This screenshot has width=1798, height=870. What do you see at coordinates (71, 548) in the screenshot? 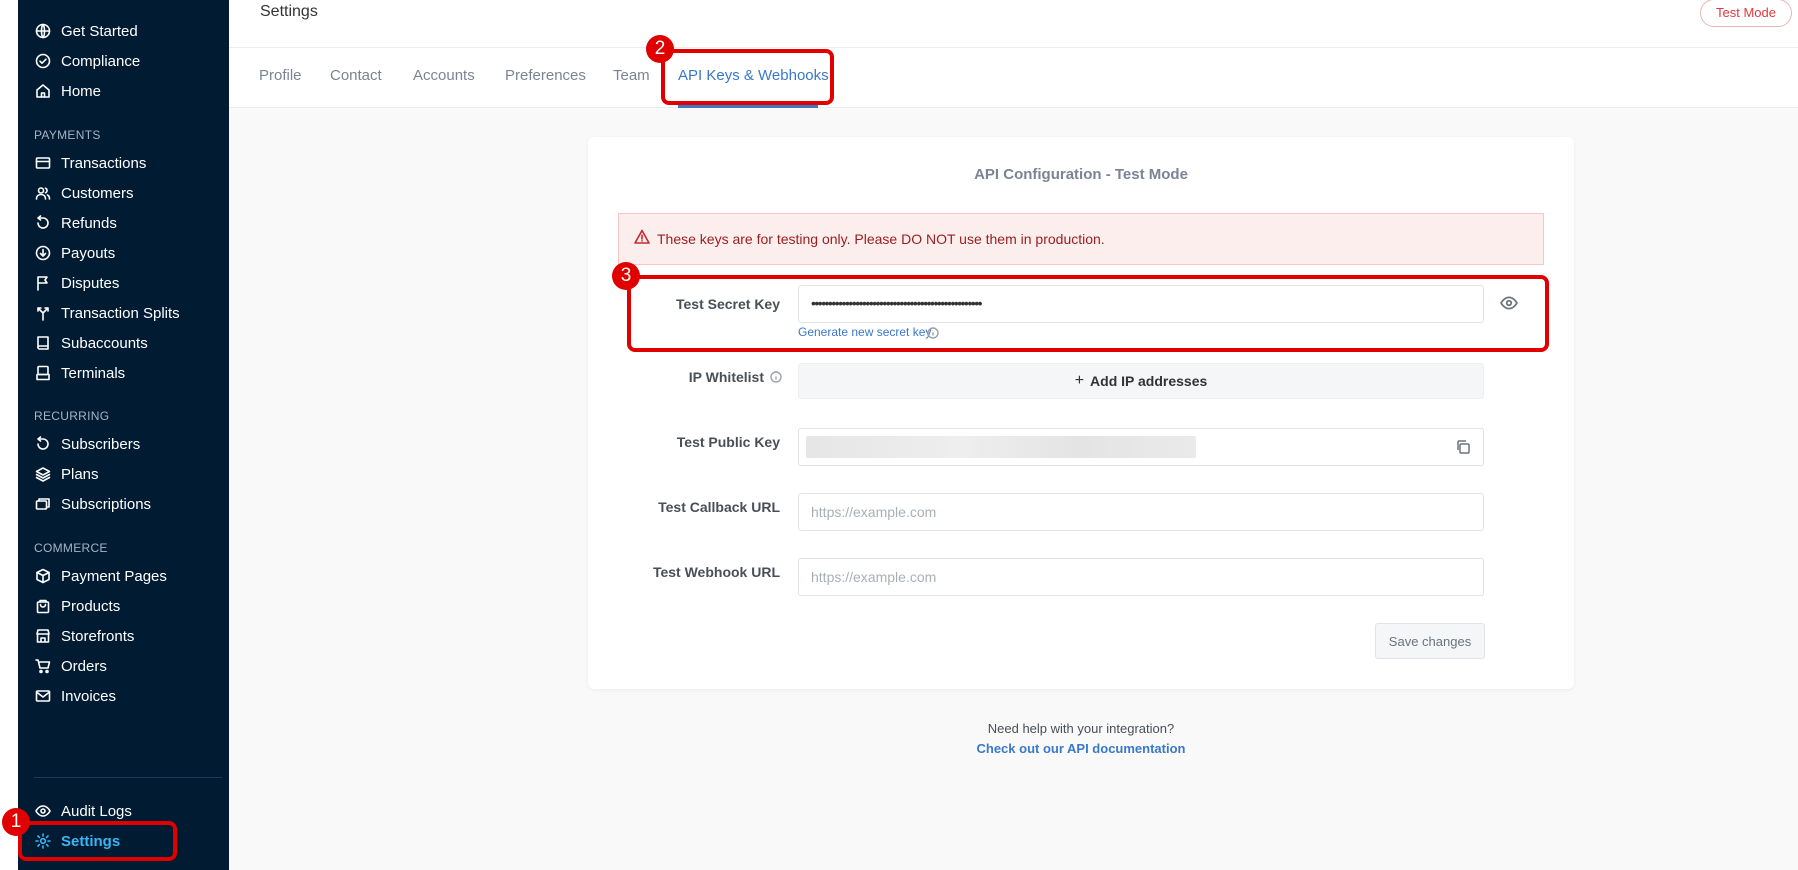
I see `section-heading-commerce: COMMERCE` at bounding box center [71, 548].